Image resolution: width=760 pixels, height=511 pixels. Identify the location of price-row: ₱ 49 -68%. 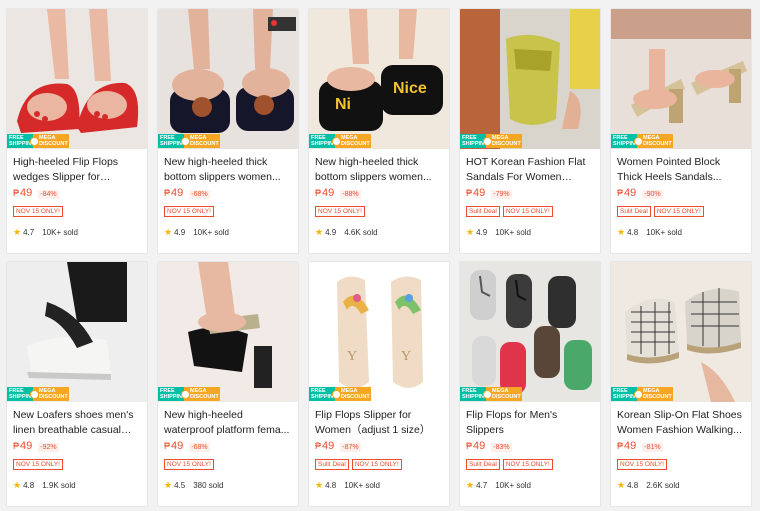
(228, 448).